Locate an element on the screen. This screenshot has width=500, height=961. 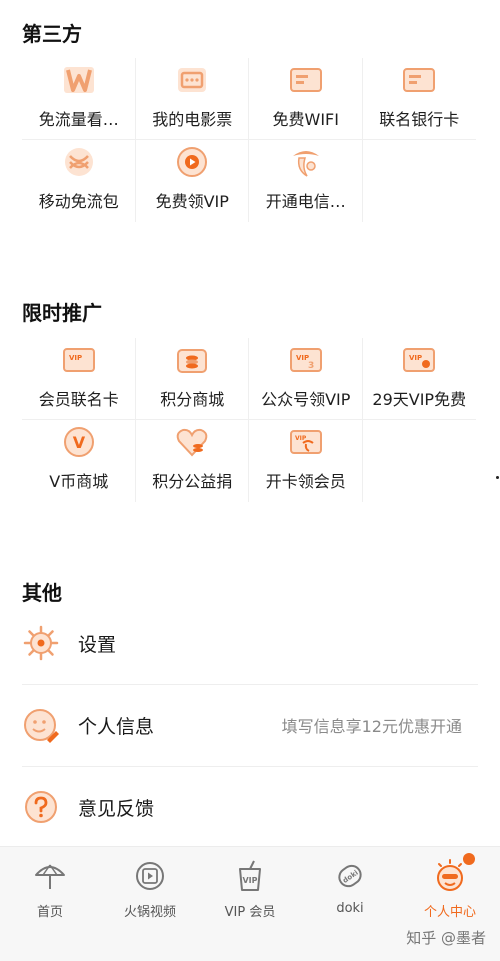
tab-label: 火锅视频 is located at coordinates (149, 912).